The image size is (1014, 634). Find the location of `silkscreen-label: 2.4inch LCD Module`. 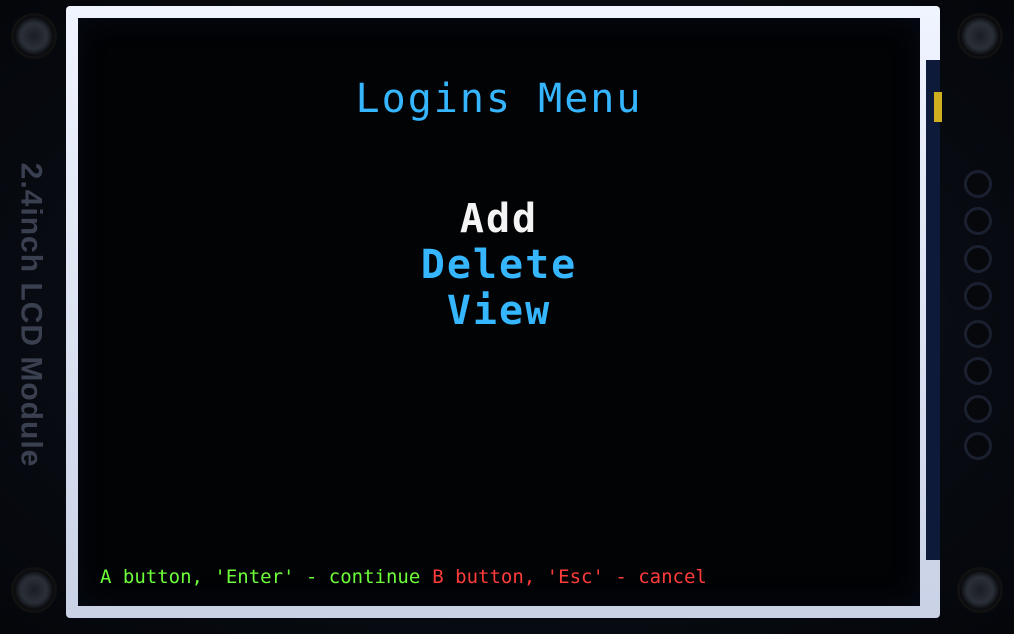

silkscreen-label: 2.4inch LCD Module is located at coordinates (30, 315).